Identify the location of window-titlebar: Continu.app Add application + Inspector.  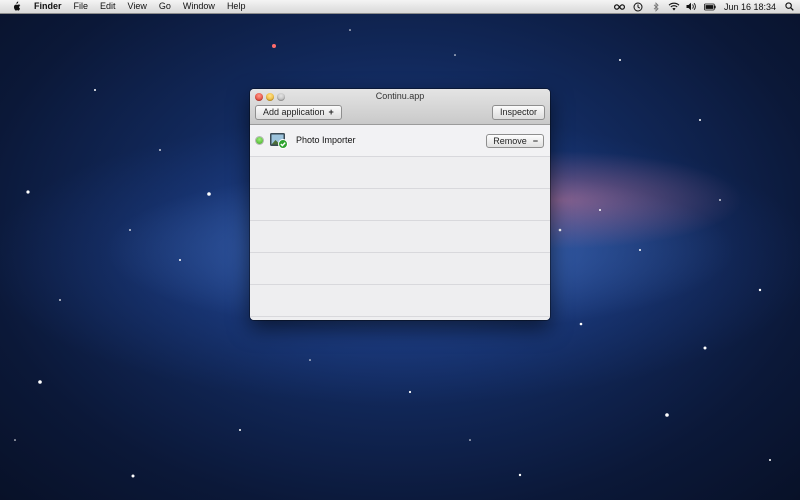
(400, 107).